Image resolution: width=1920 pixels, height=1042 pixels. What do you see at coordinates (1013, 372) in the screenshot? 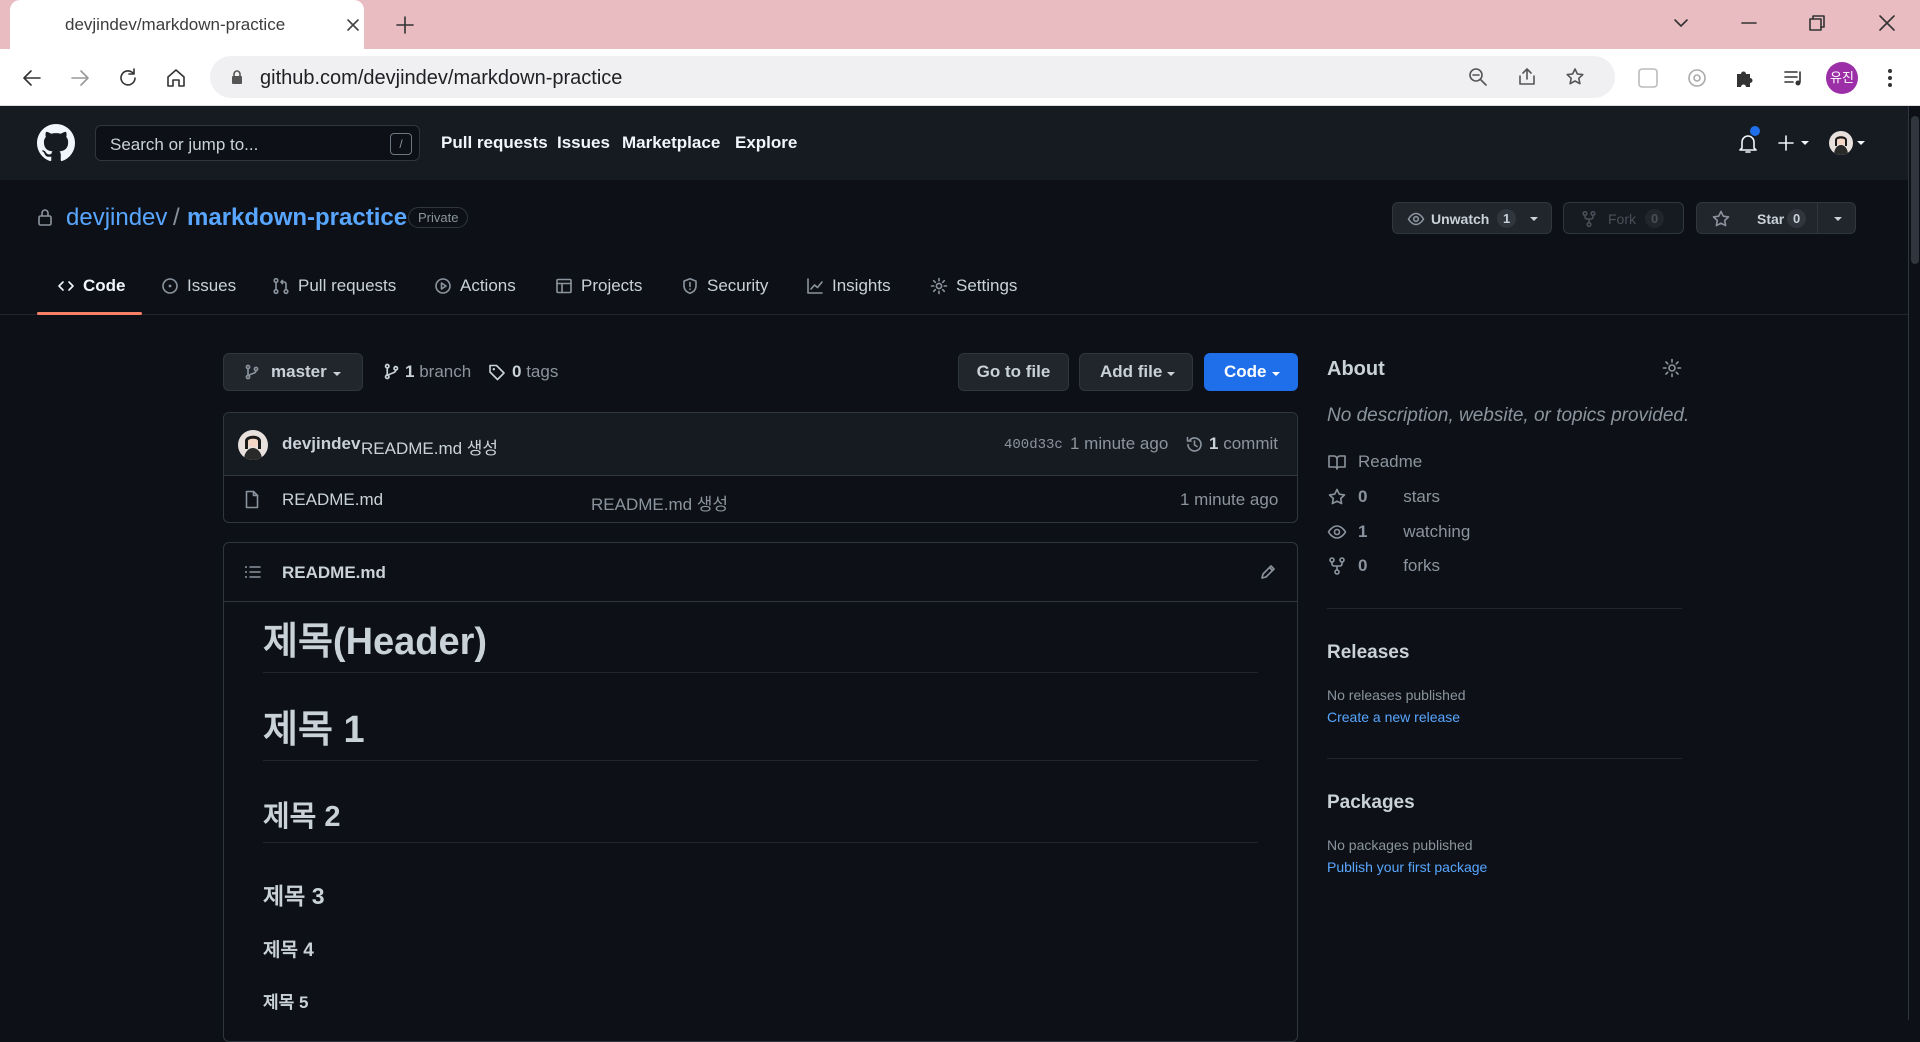
I see `go-to-file-button: Go to file` at bounding box center [1013, 372].